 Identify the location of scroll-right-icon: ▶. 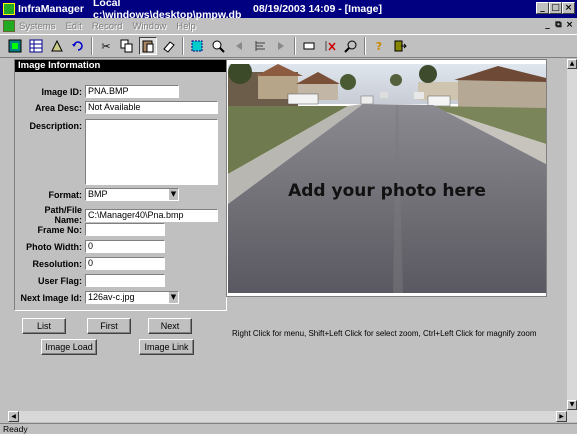
(561, 416).